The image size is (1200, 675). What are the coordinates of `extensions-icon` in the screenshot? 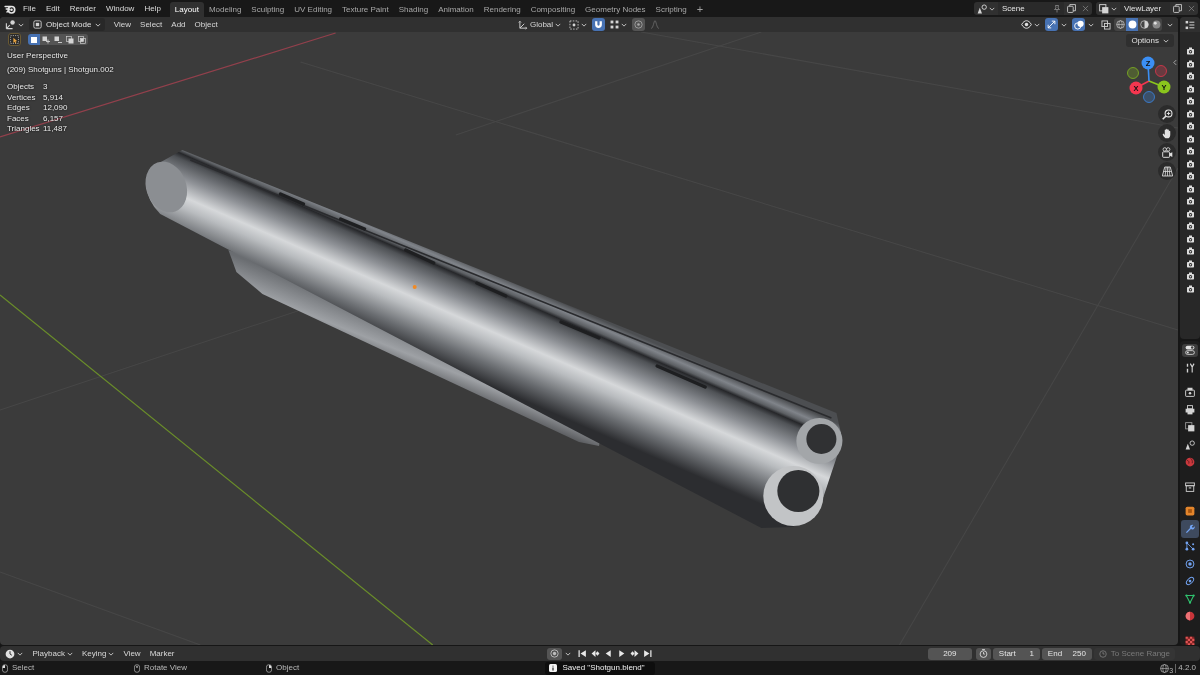 It's located at (1165, 668).